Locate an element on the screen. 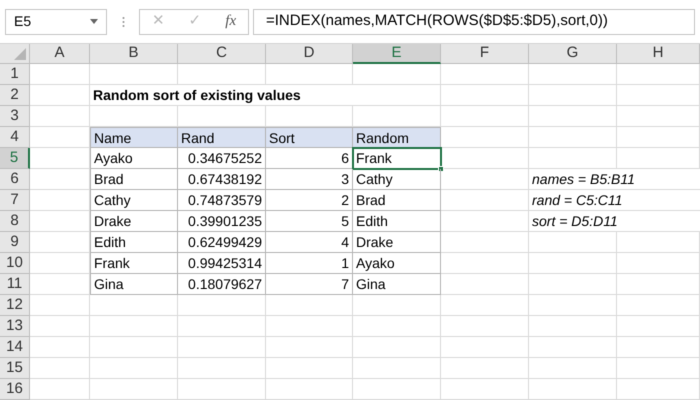 The image size is (700, 400). table-cell: 3 is located at coordinates (309, 179).